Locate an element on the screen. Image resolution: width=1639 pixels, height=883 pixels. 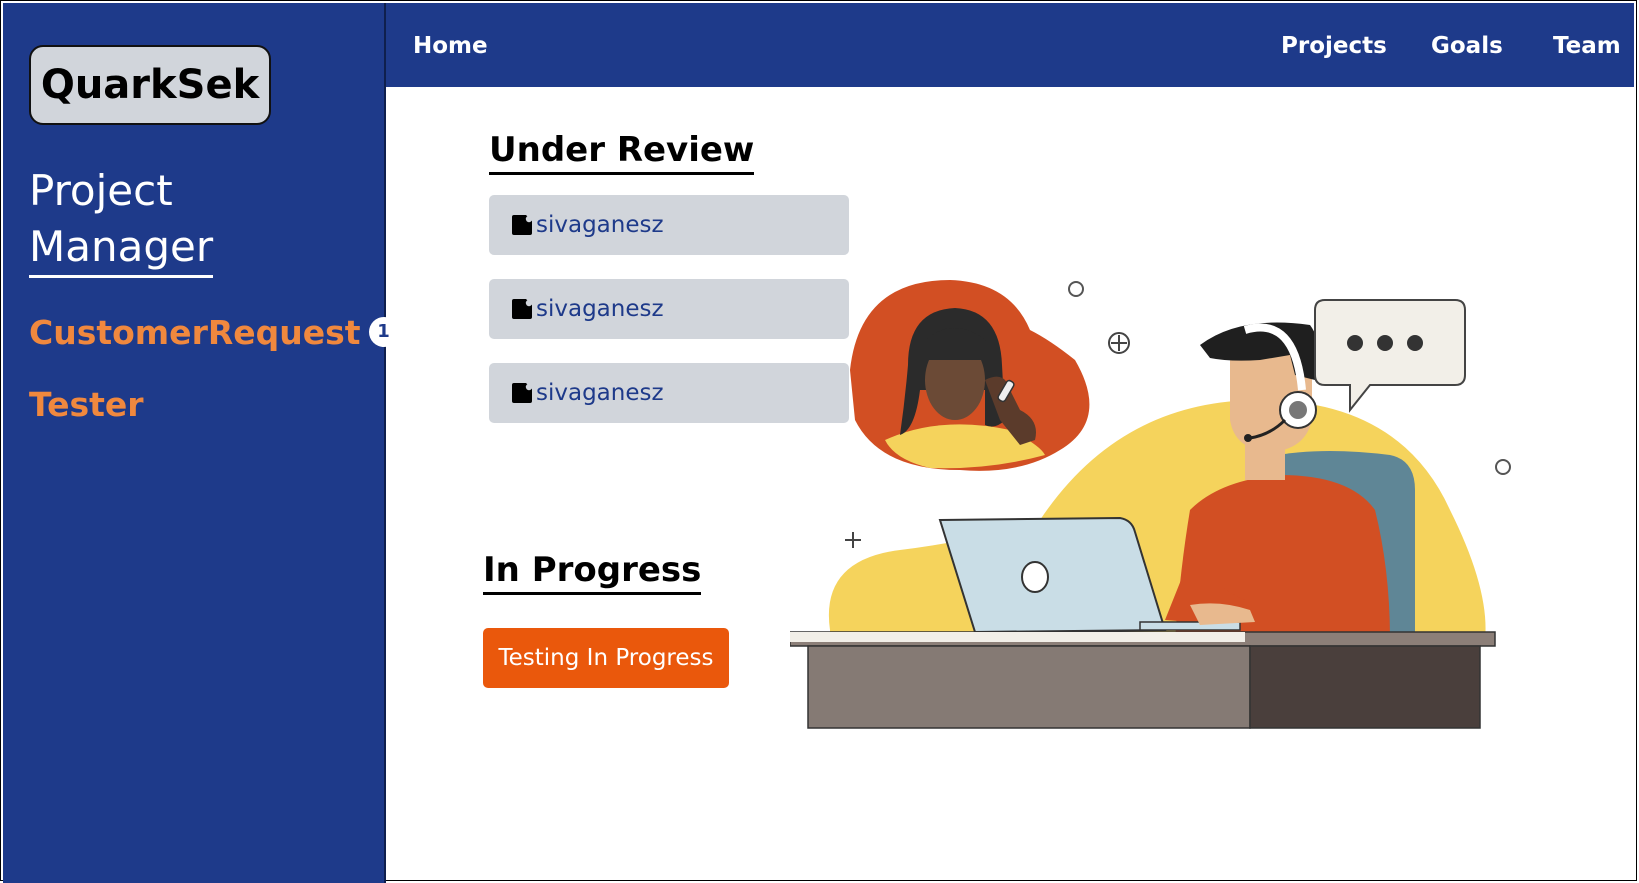
sidebar-title: Project Manager is located at coordinates (121, 220).